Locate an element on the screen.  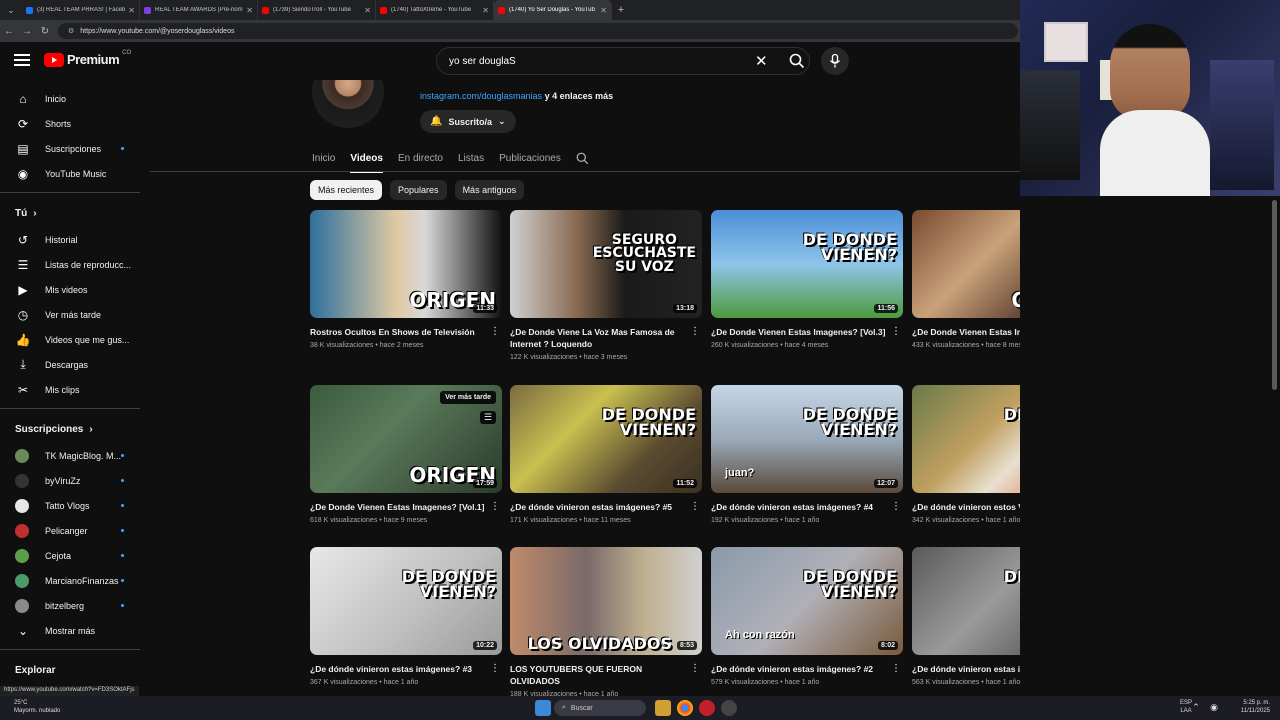
subscription-item: byViruZz is located at coordinates (75, 480).